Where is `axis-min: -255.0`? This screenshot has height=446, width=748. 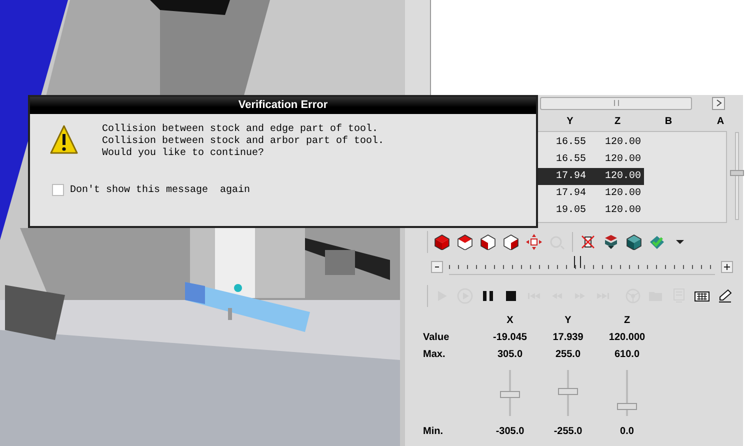
axis-min: -255.0 is located at coordinates (568, 431).